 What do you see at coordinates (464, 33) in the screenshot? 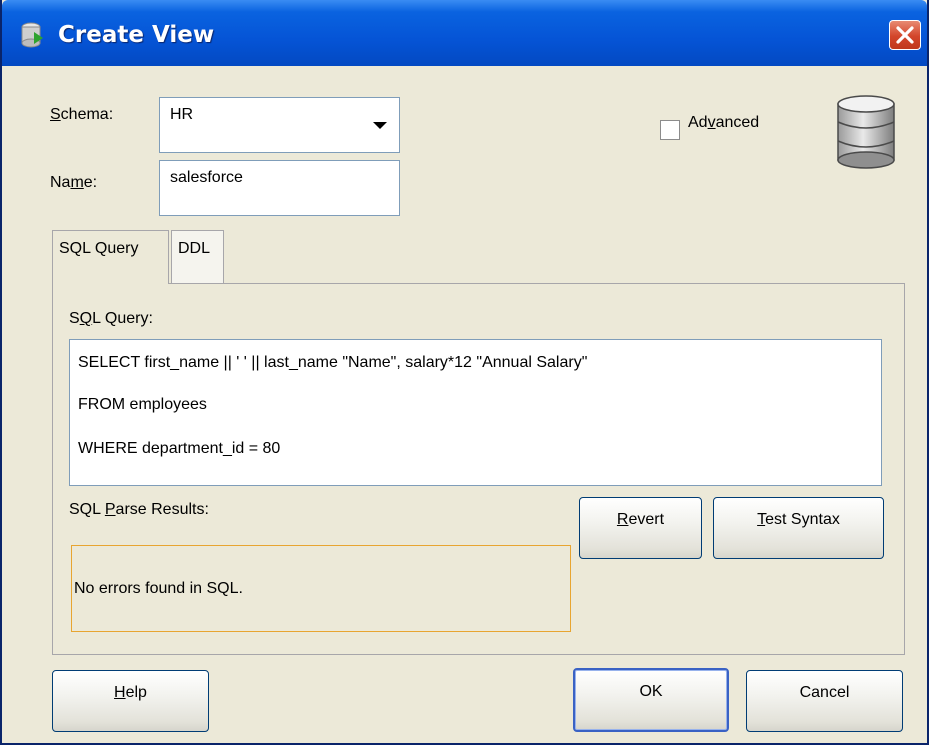
I see `title-bar: Create View` at bounding box center [464, 33].